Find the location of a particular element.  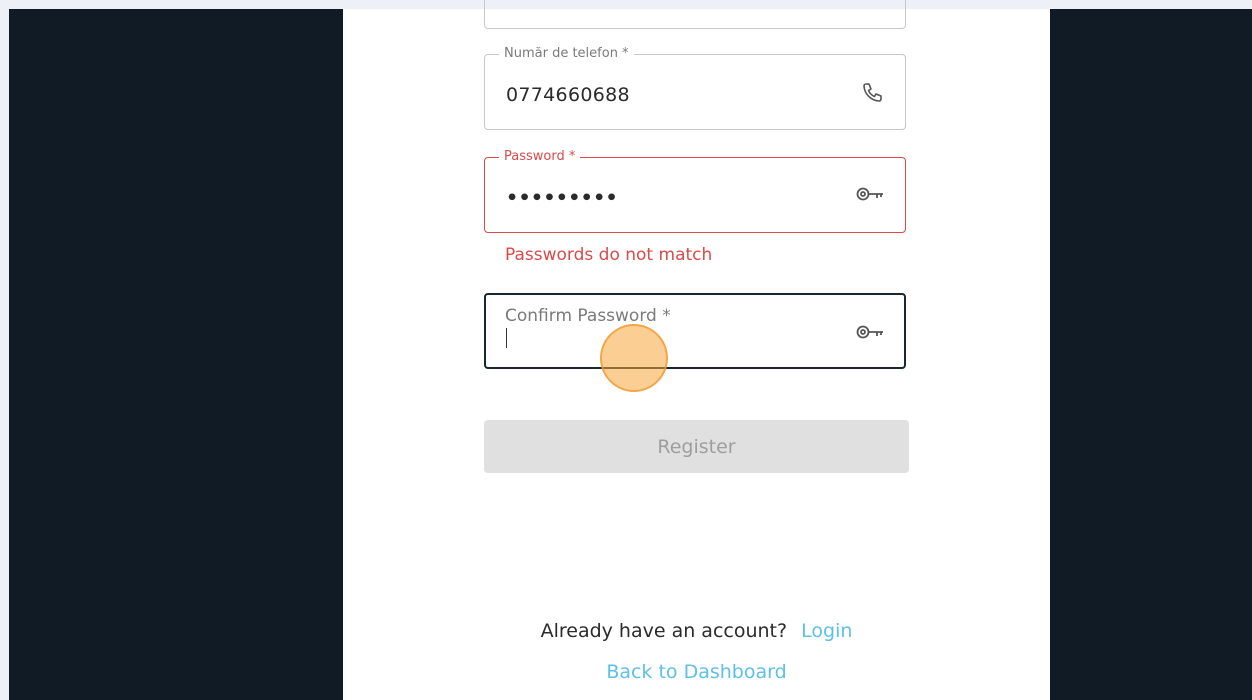

back-to-dashboard-link: Back to Dashboard is located at coordinates (696, 672).